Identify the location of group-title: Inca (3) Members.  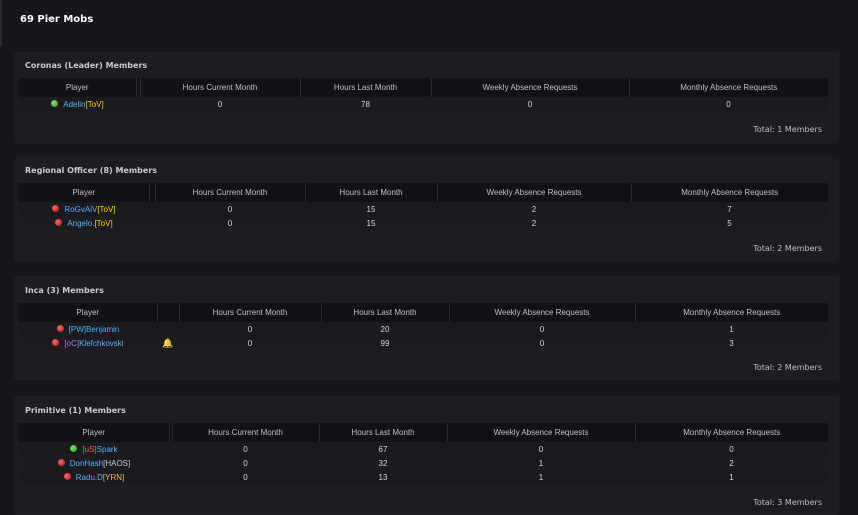
(64, 290).